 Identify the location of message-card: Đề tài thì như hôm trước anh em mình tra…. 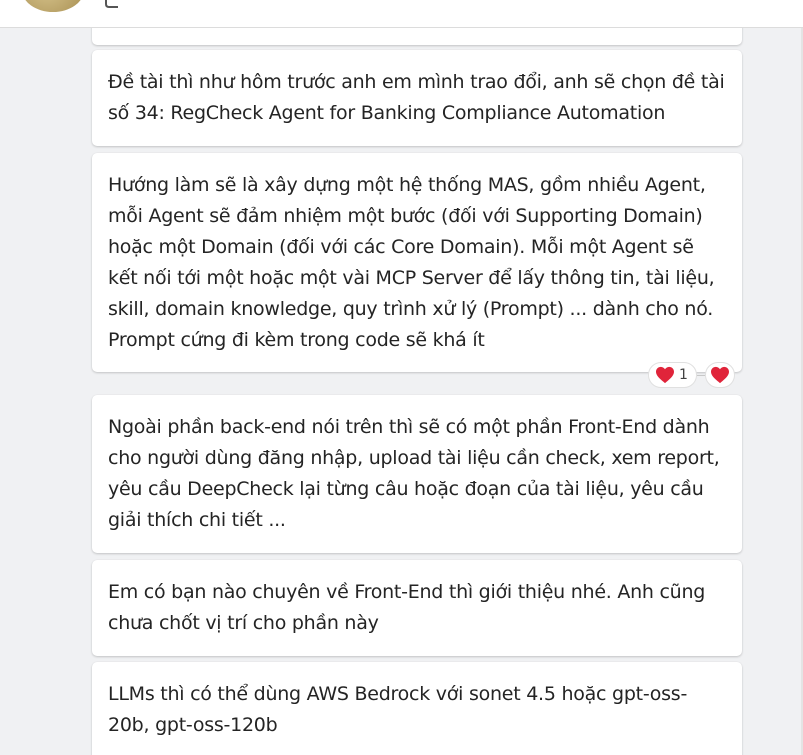
(417, 98).